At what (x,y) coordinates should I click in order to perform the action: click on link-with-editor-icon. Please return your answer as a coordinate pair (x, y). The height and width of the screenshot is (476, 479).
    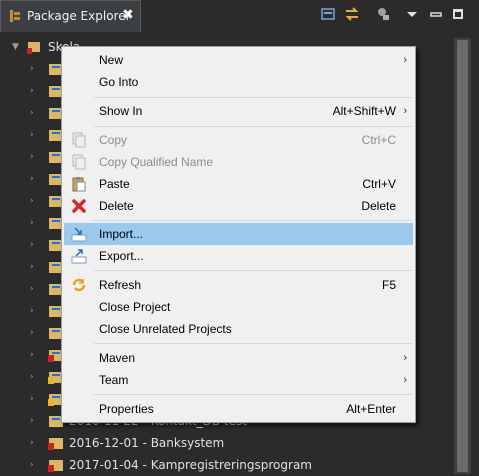
    Looking at the image, I should click on (352, 14).